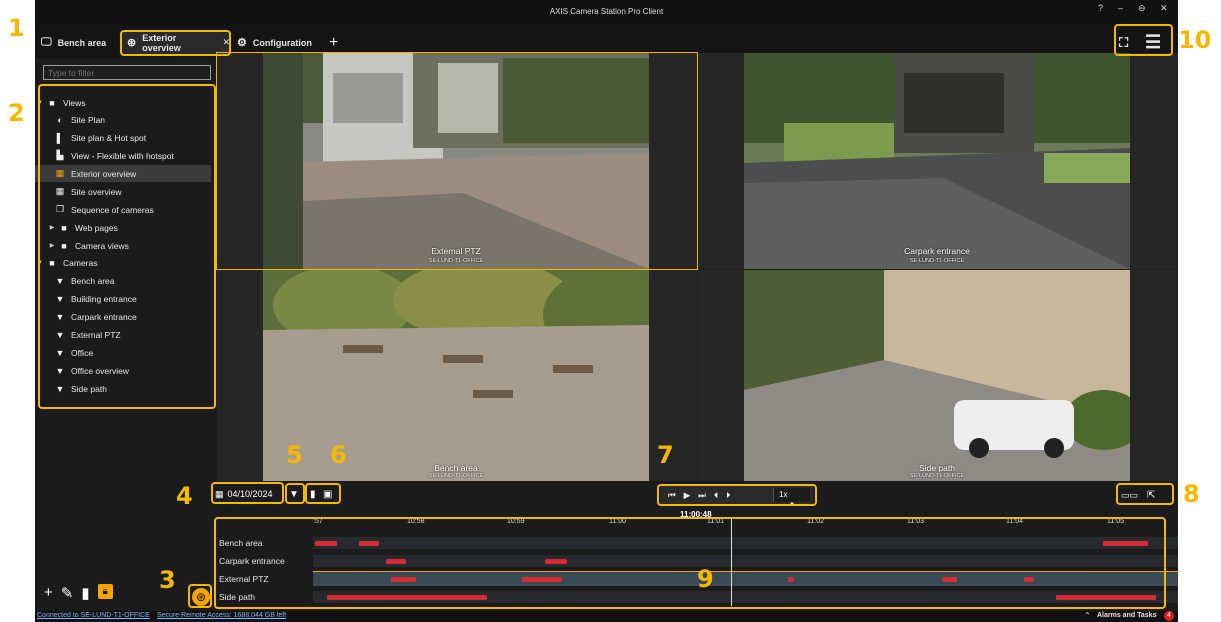 This screenshot has width=1221, height=622. Describe the element at coordinates (1169, 616) in the screenshot. I see `alarm-count-badge: 4` at that location.